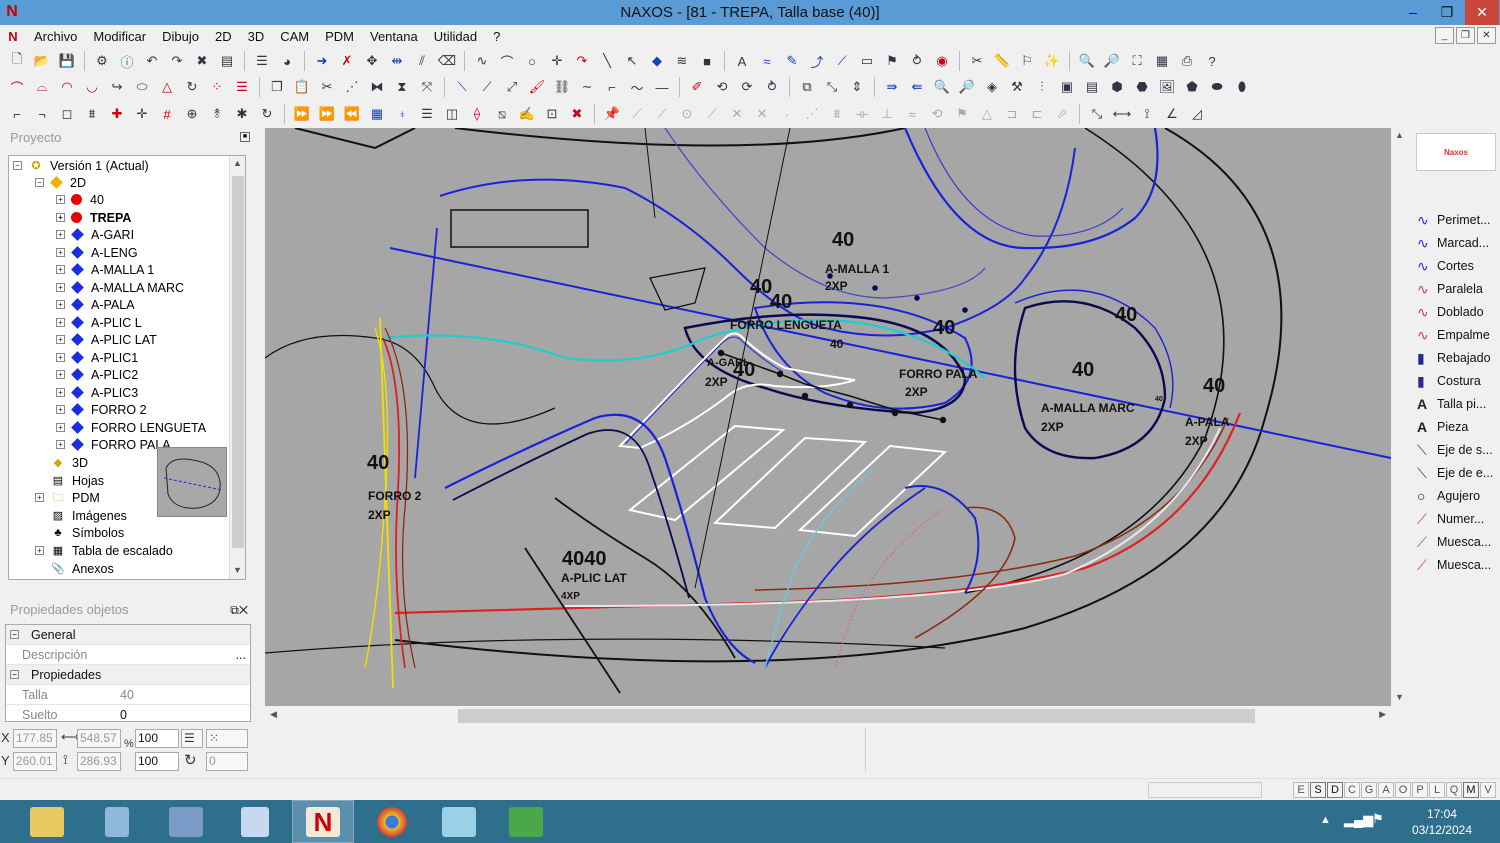  What do you see at coordinates (607, 61) in the screenshot?
I see `line-icon: ╲` at bounding box center [607, 61].